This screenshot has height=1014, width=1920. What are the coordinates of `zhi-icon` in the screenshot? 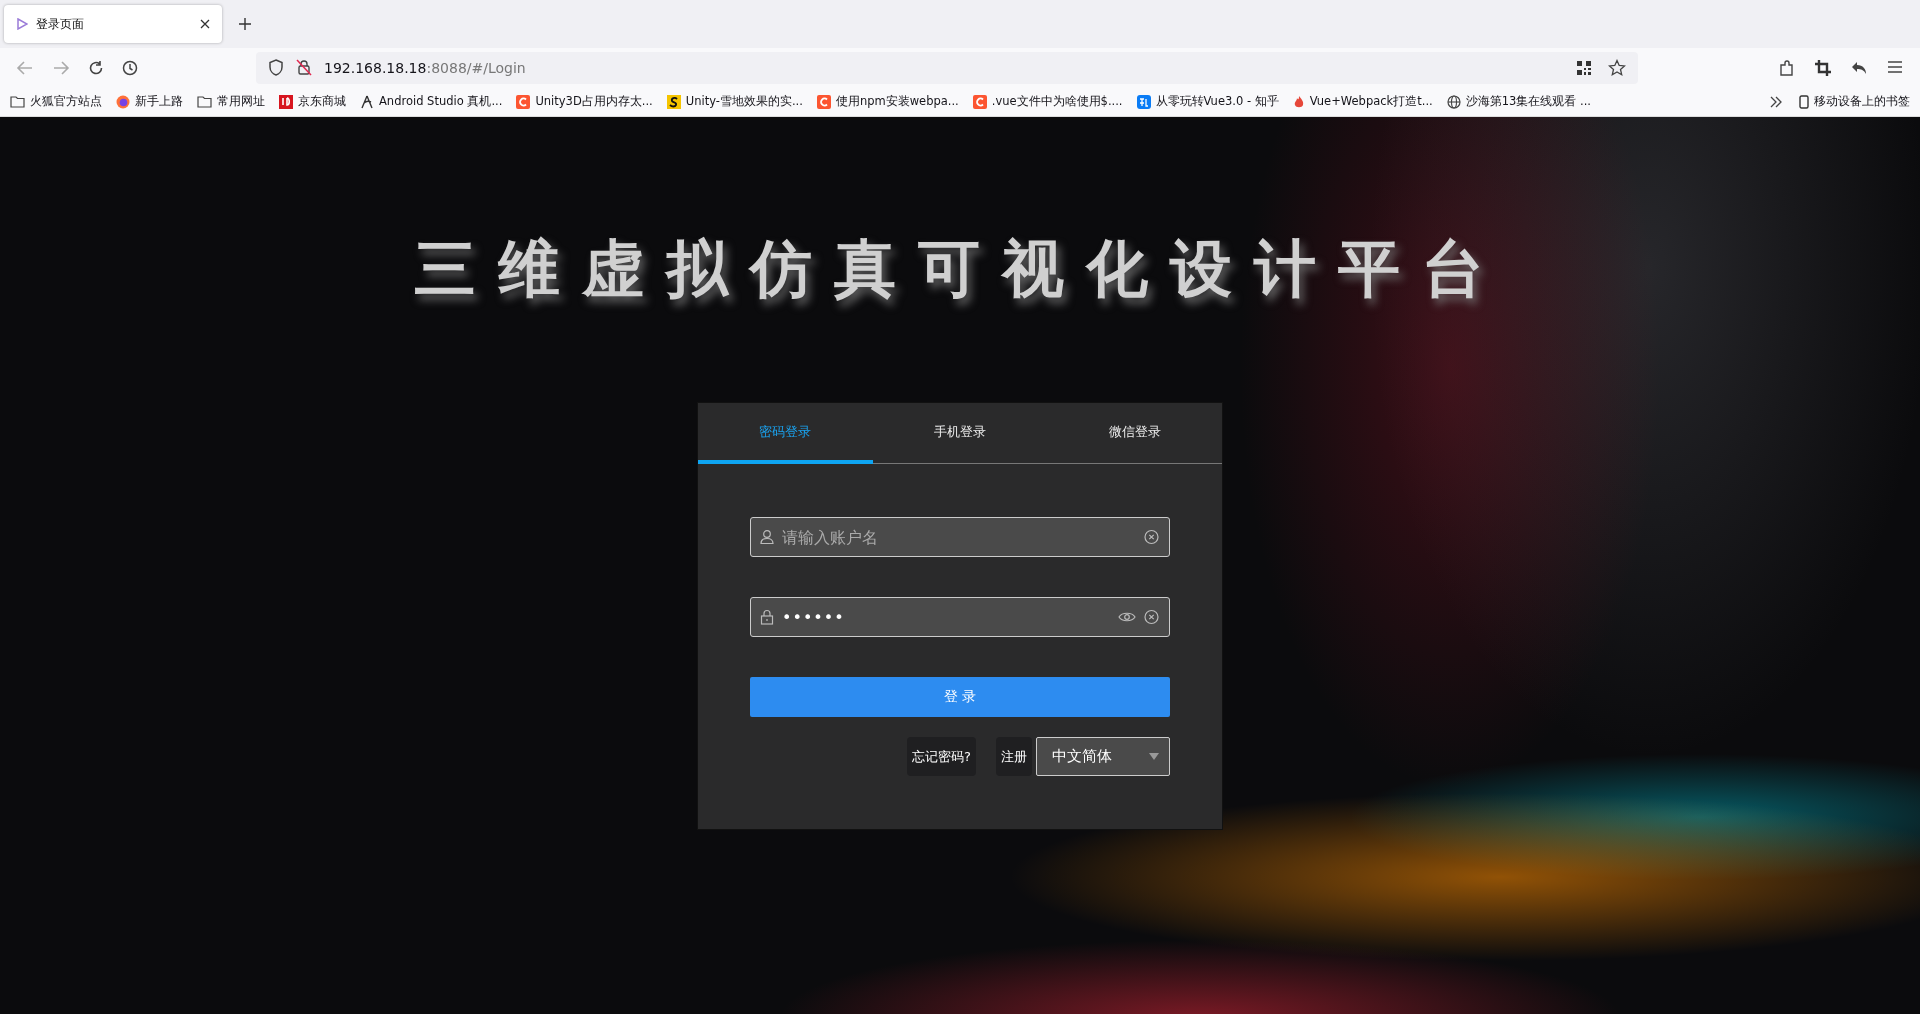 It's located at (1143, 101).